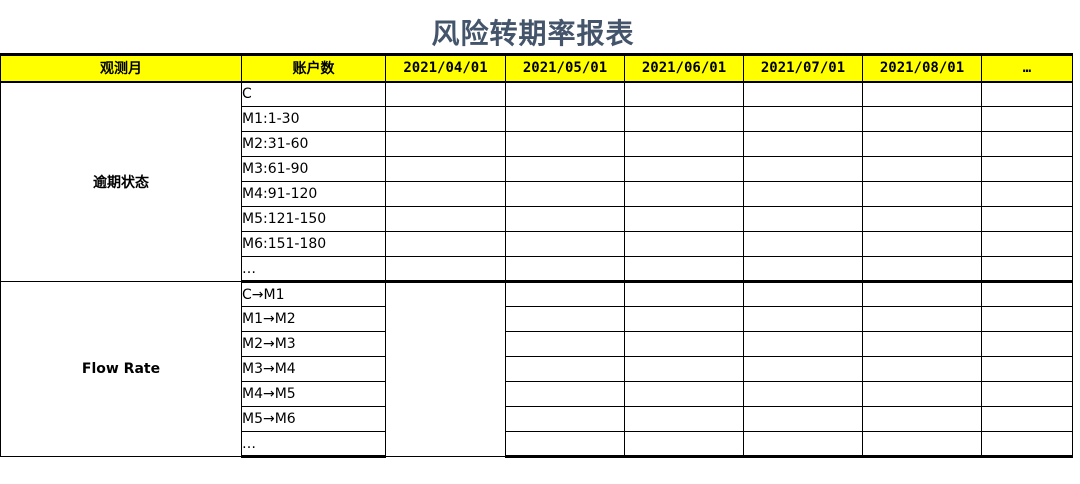  Describe the element at coordinates (313, 68) in the screenshot. I see `header-account-count: 账户数` at that location.